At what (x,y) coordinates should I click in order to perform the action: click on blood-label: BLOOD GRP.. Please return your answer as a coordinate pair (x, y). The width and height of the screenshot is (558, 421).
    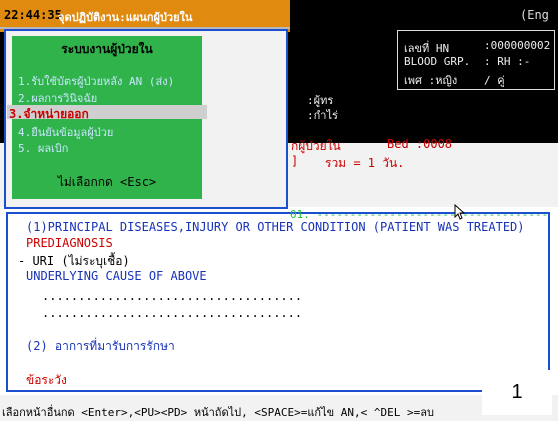
    Looking at the image, I should click on (437, 61).